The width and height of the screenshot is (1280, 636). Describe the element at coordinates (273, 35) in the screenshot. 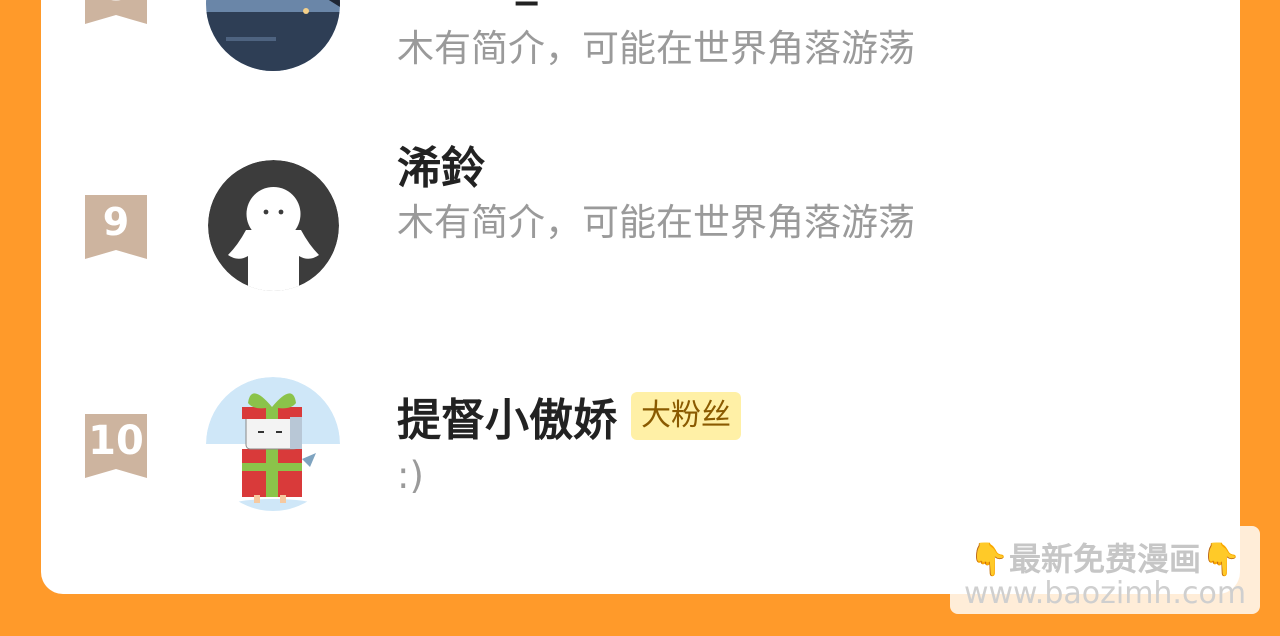

I see `photo-avatar-icon` at that location.